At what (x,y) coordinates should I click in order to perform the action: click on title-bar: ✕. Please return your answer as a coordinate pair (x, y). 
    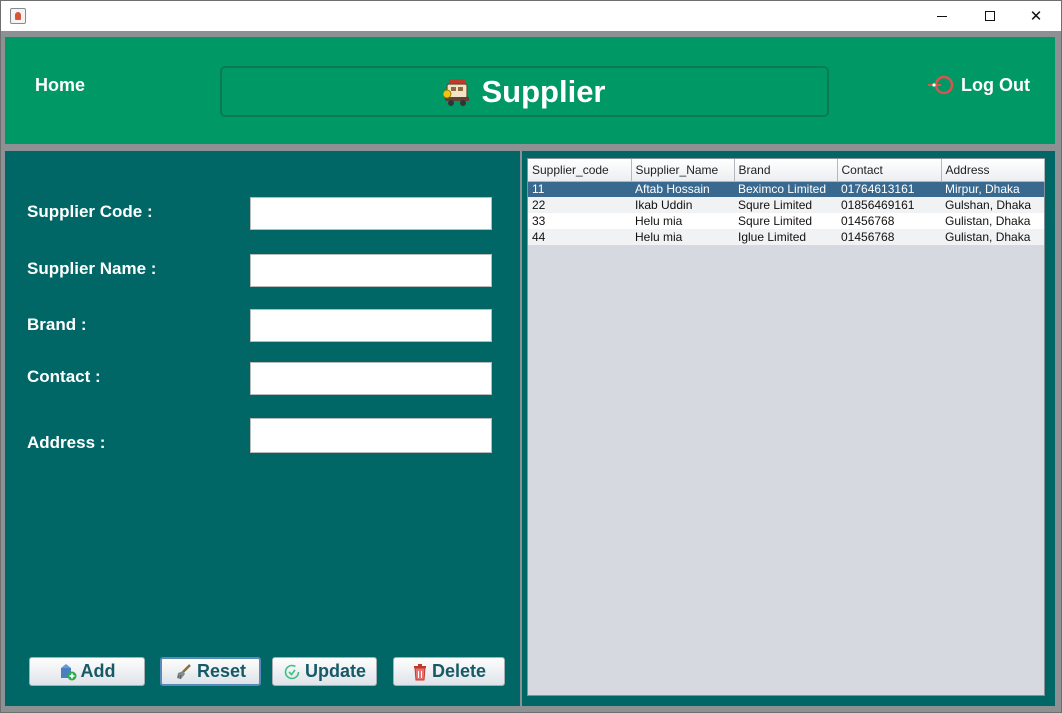
    Looking at the image, I should click on (531, 16).